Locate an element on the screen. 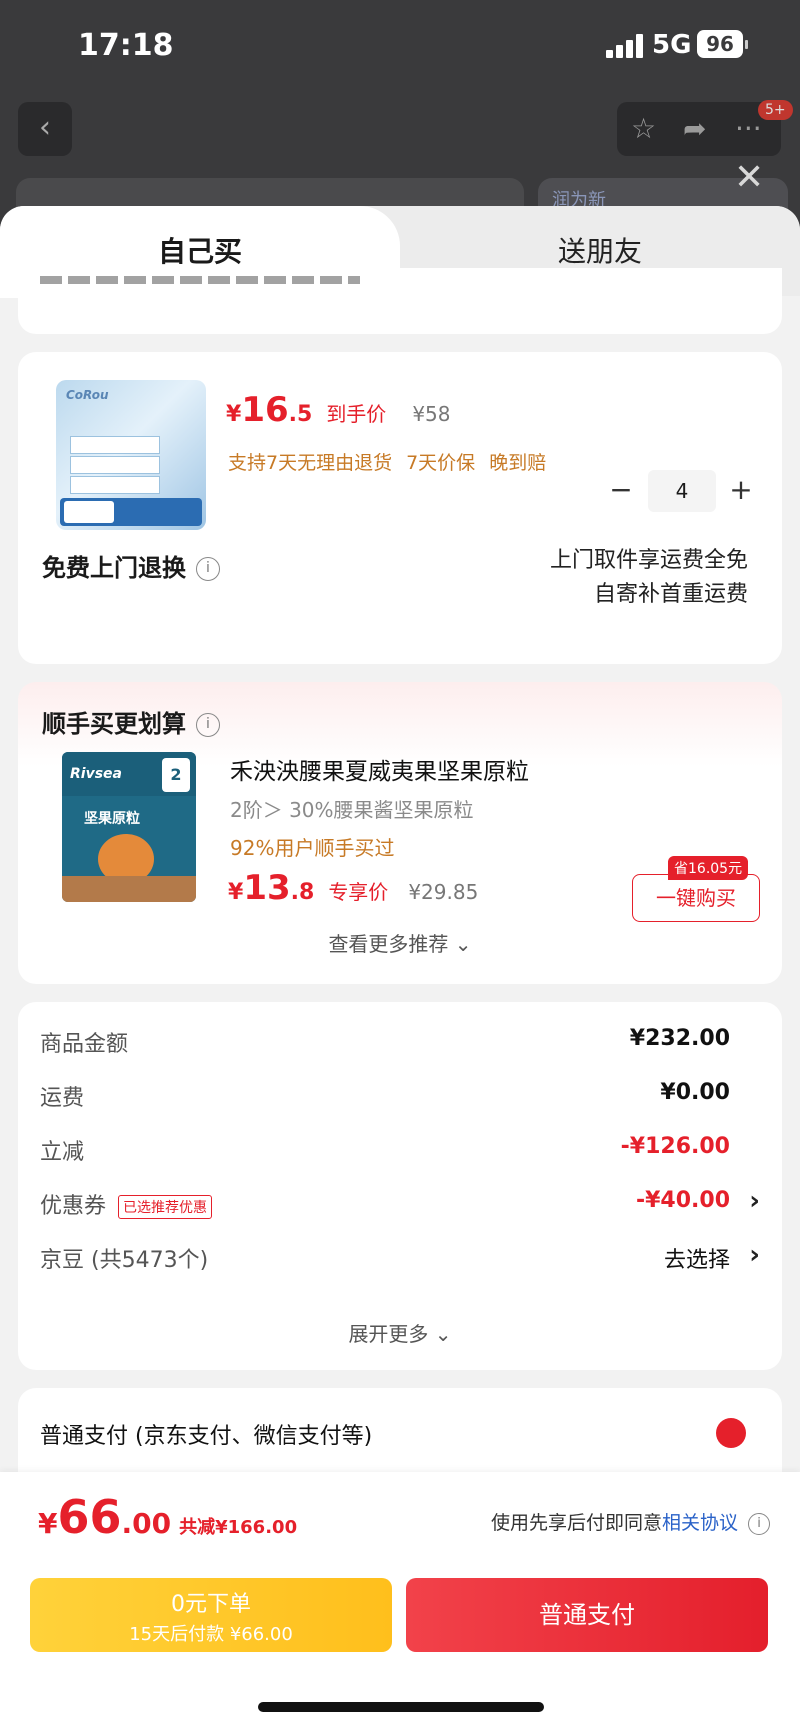  battery-icon: 96 is located at coordinates (720, 44).